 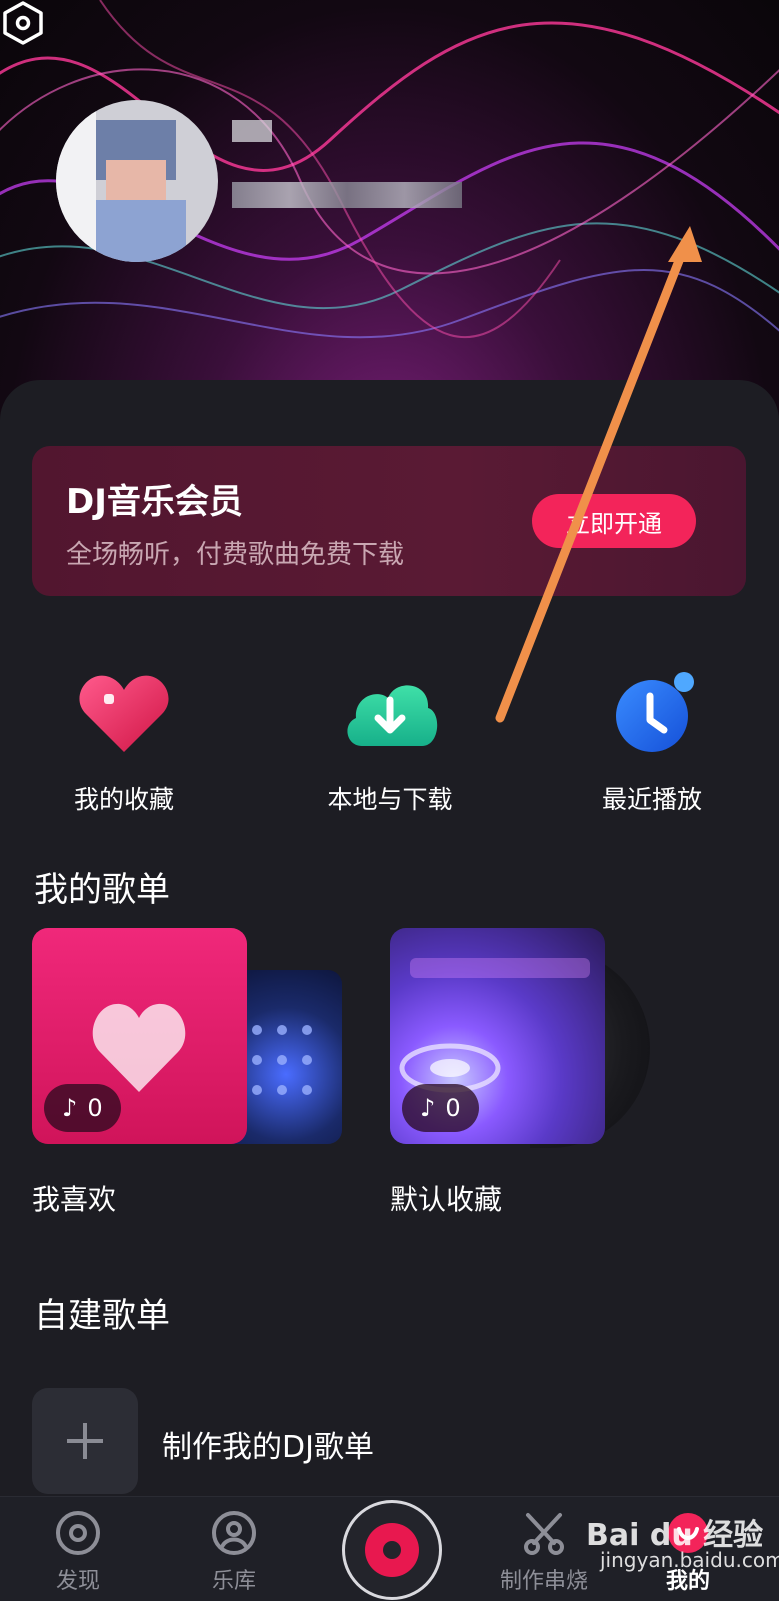 What do you see at coordinates (543, 1581) in the screenshot?
I see `tab-label: 制作串烧` at bounding box center [543, 1581].